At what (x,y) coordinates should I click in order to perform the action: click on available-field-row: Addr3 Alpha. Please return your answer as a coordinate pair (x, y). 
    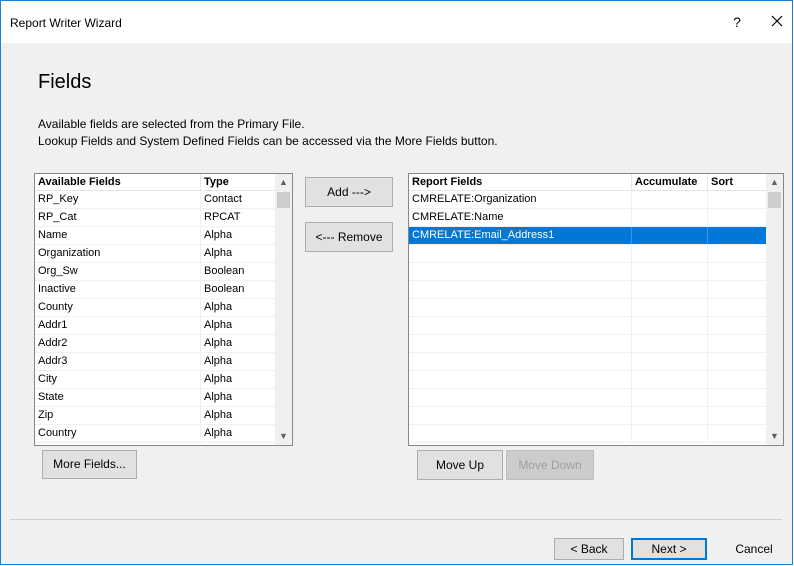
    Looking at the image, I should click on (155, 362).